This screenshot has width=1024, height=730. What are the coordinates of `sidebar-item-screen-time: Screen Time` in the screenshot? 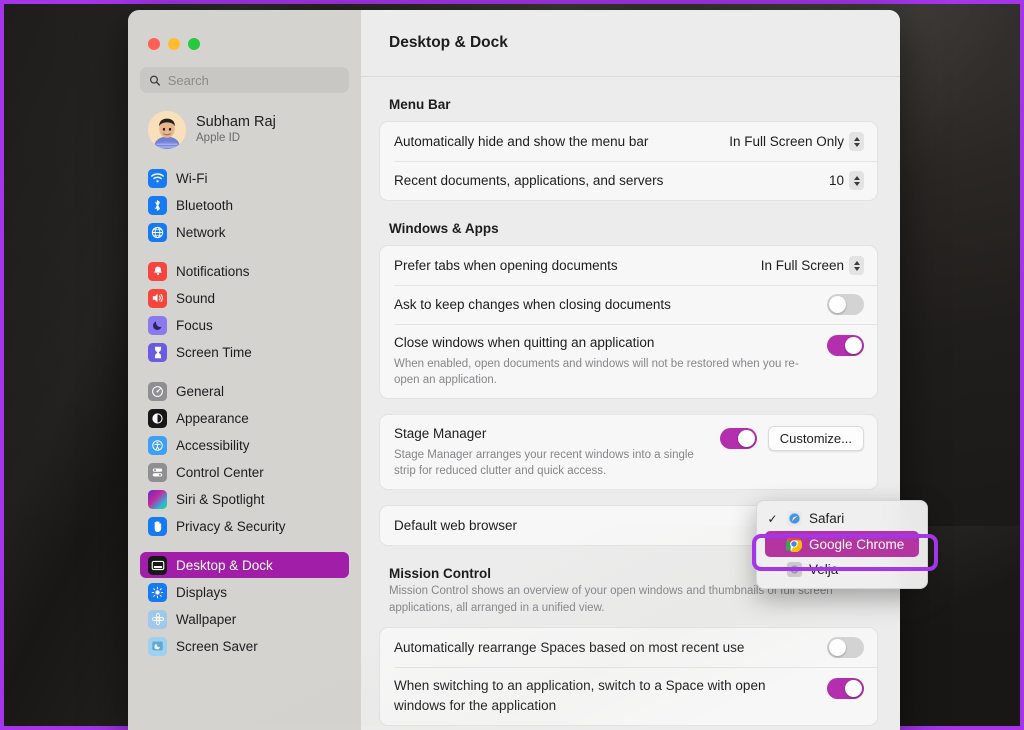 It's located at (244, 352).